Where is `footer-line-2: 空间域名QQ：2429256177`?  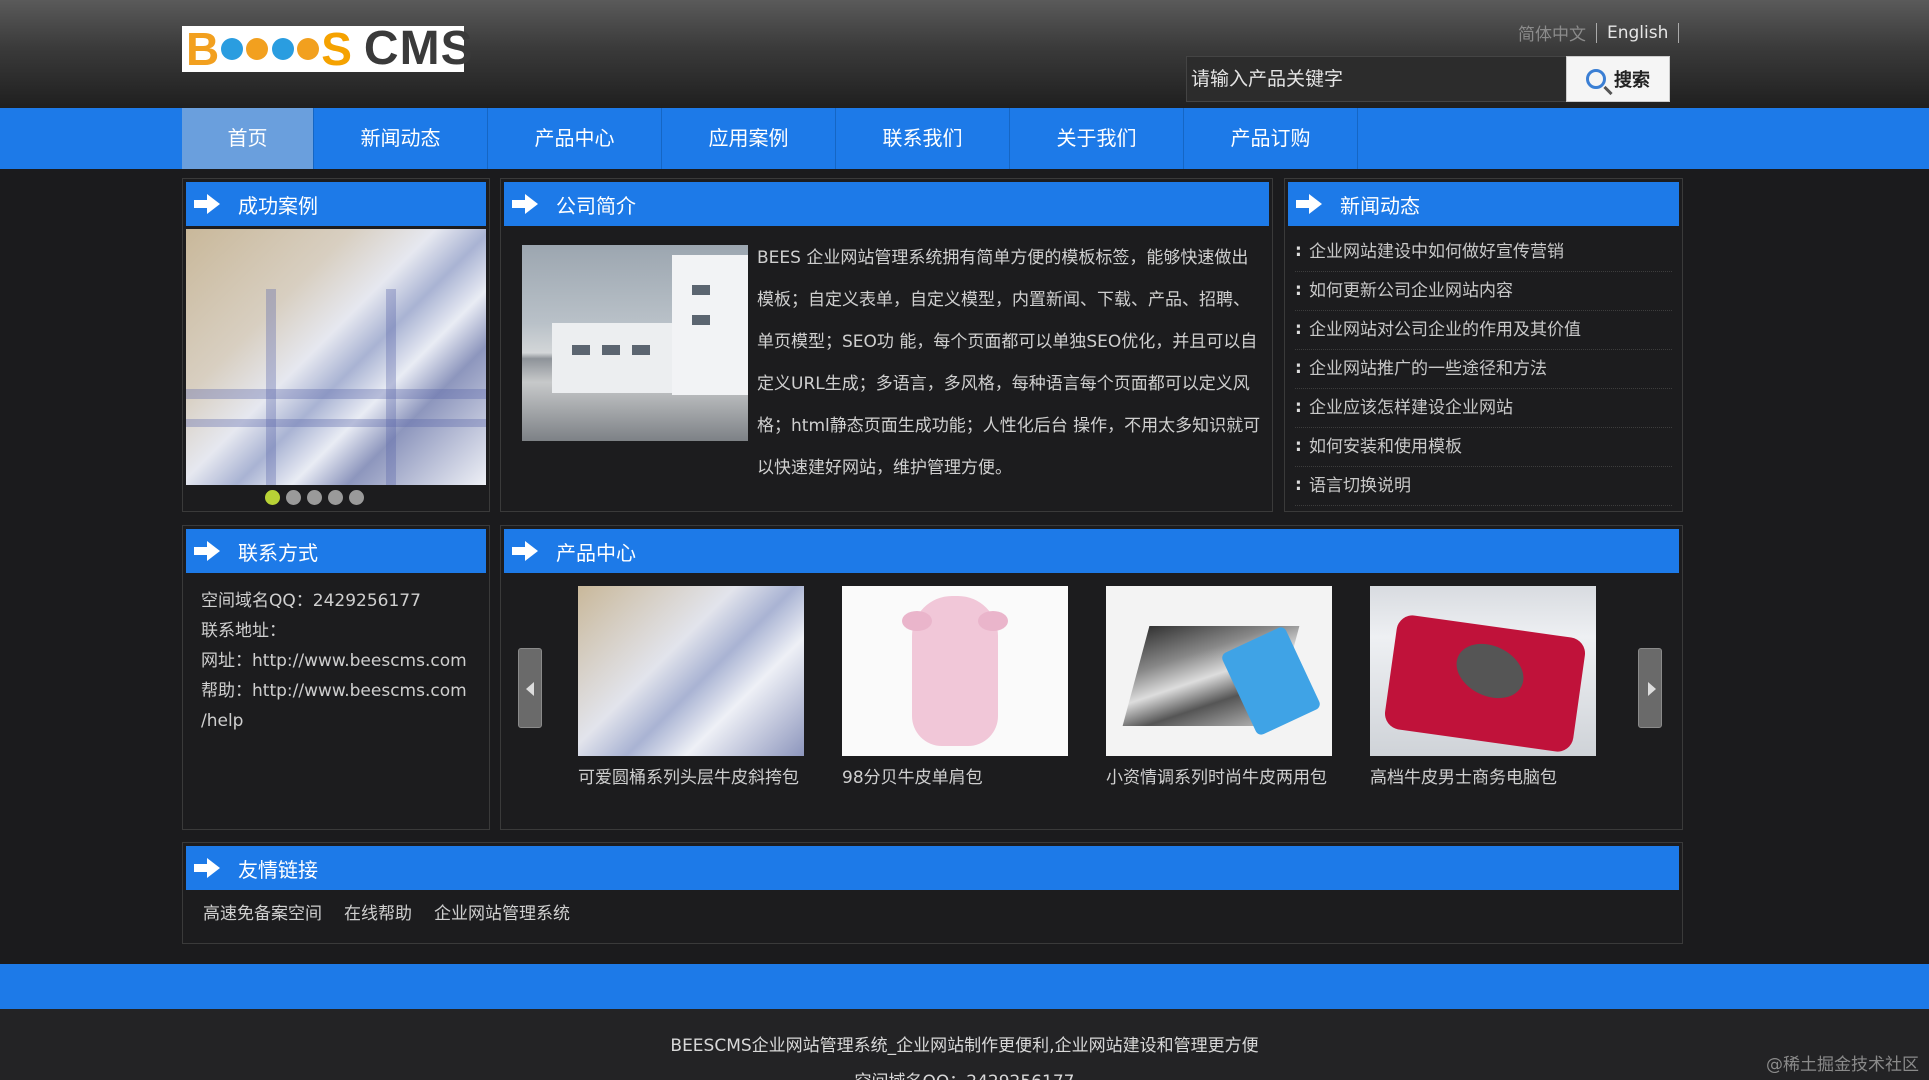 footer-line-2: 空间域名QQ：2429256177 is located at coordinates (964, 1073).